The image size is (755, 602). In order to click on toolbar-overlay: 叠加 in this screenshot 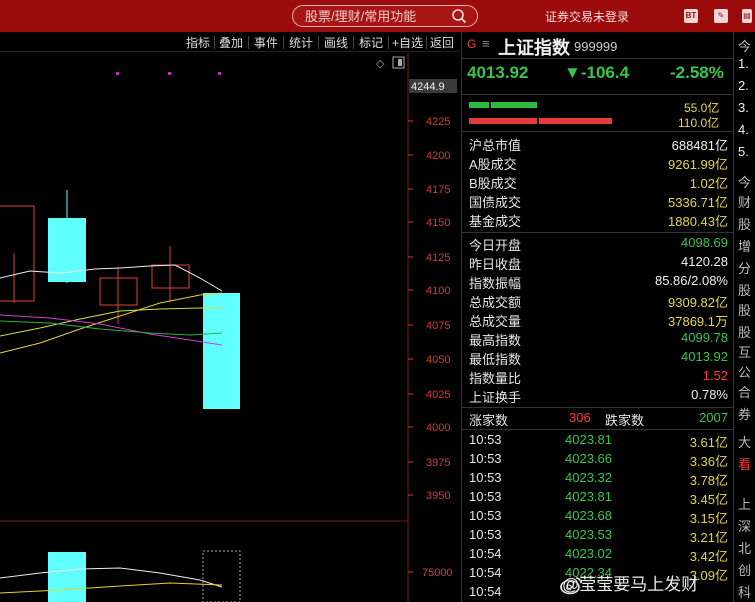, I will do `click(231, 42)`.